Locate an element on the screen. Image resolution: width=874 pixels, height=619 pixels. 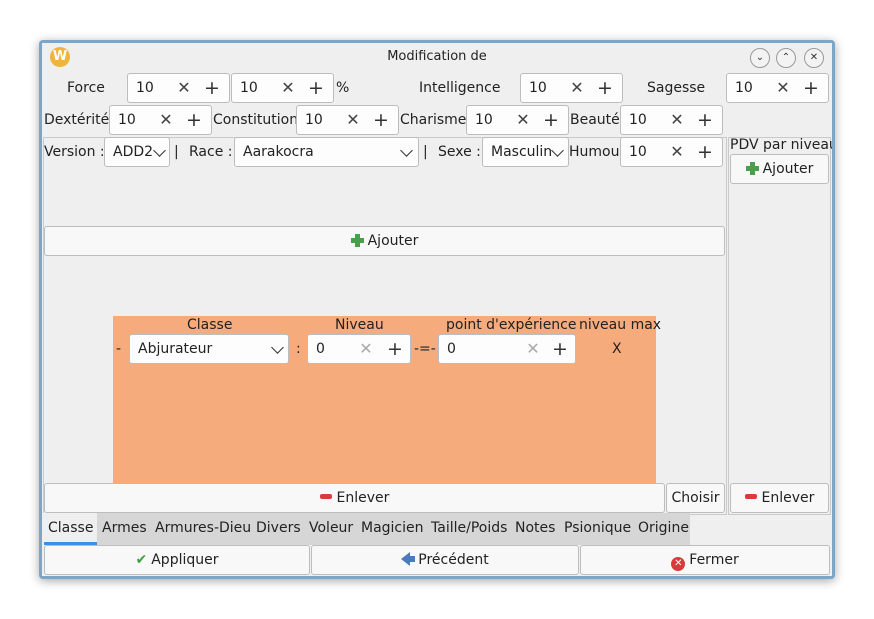
title-bar: W Modification de ⌄ ⌃ ✕ is located at coordinates (437, 57).